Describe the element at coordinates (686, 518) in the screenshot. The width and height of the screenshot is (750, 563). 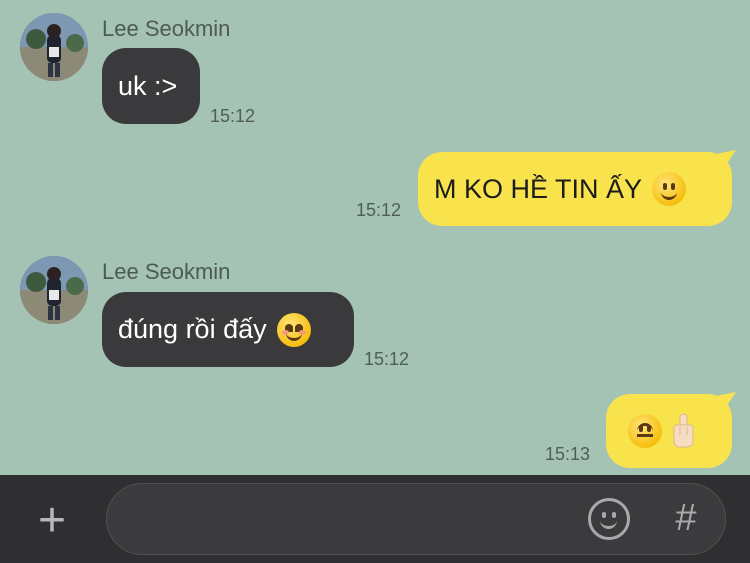
I see `hashtag-icon: #` at that location.